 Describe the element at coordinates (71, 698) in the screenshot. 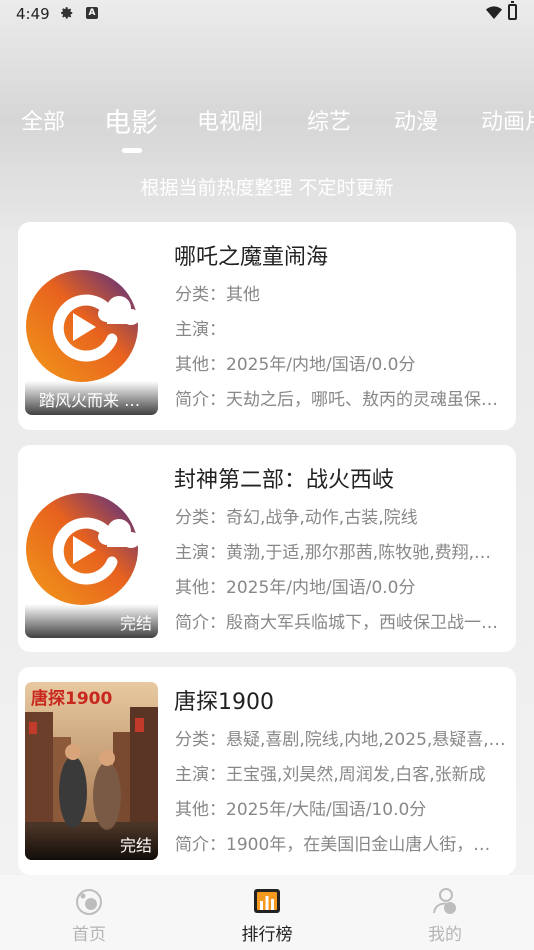

I see `poster-title-text: 唐探1900` at that location.